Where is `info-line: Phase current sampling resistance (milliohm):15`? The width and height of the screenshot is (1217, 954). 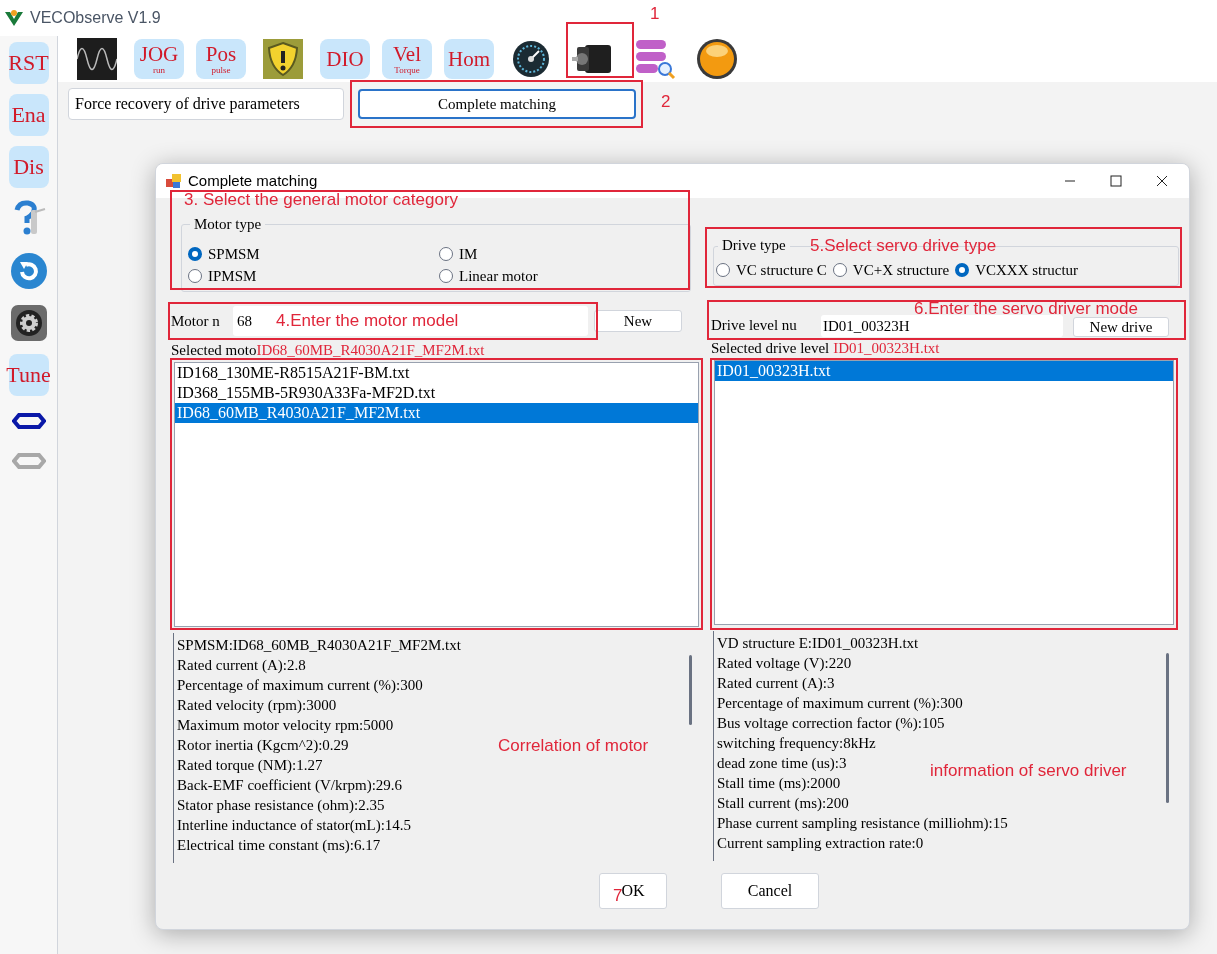
info-line: Phase current sampling resistance (milliohm):15 is located at coordinates (862, 823).